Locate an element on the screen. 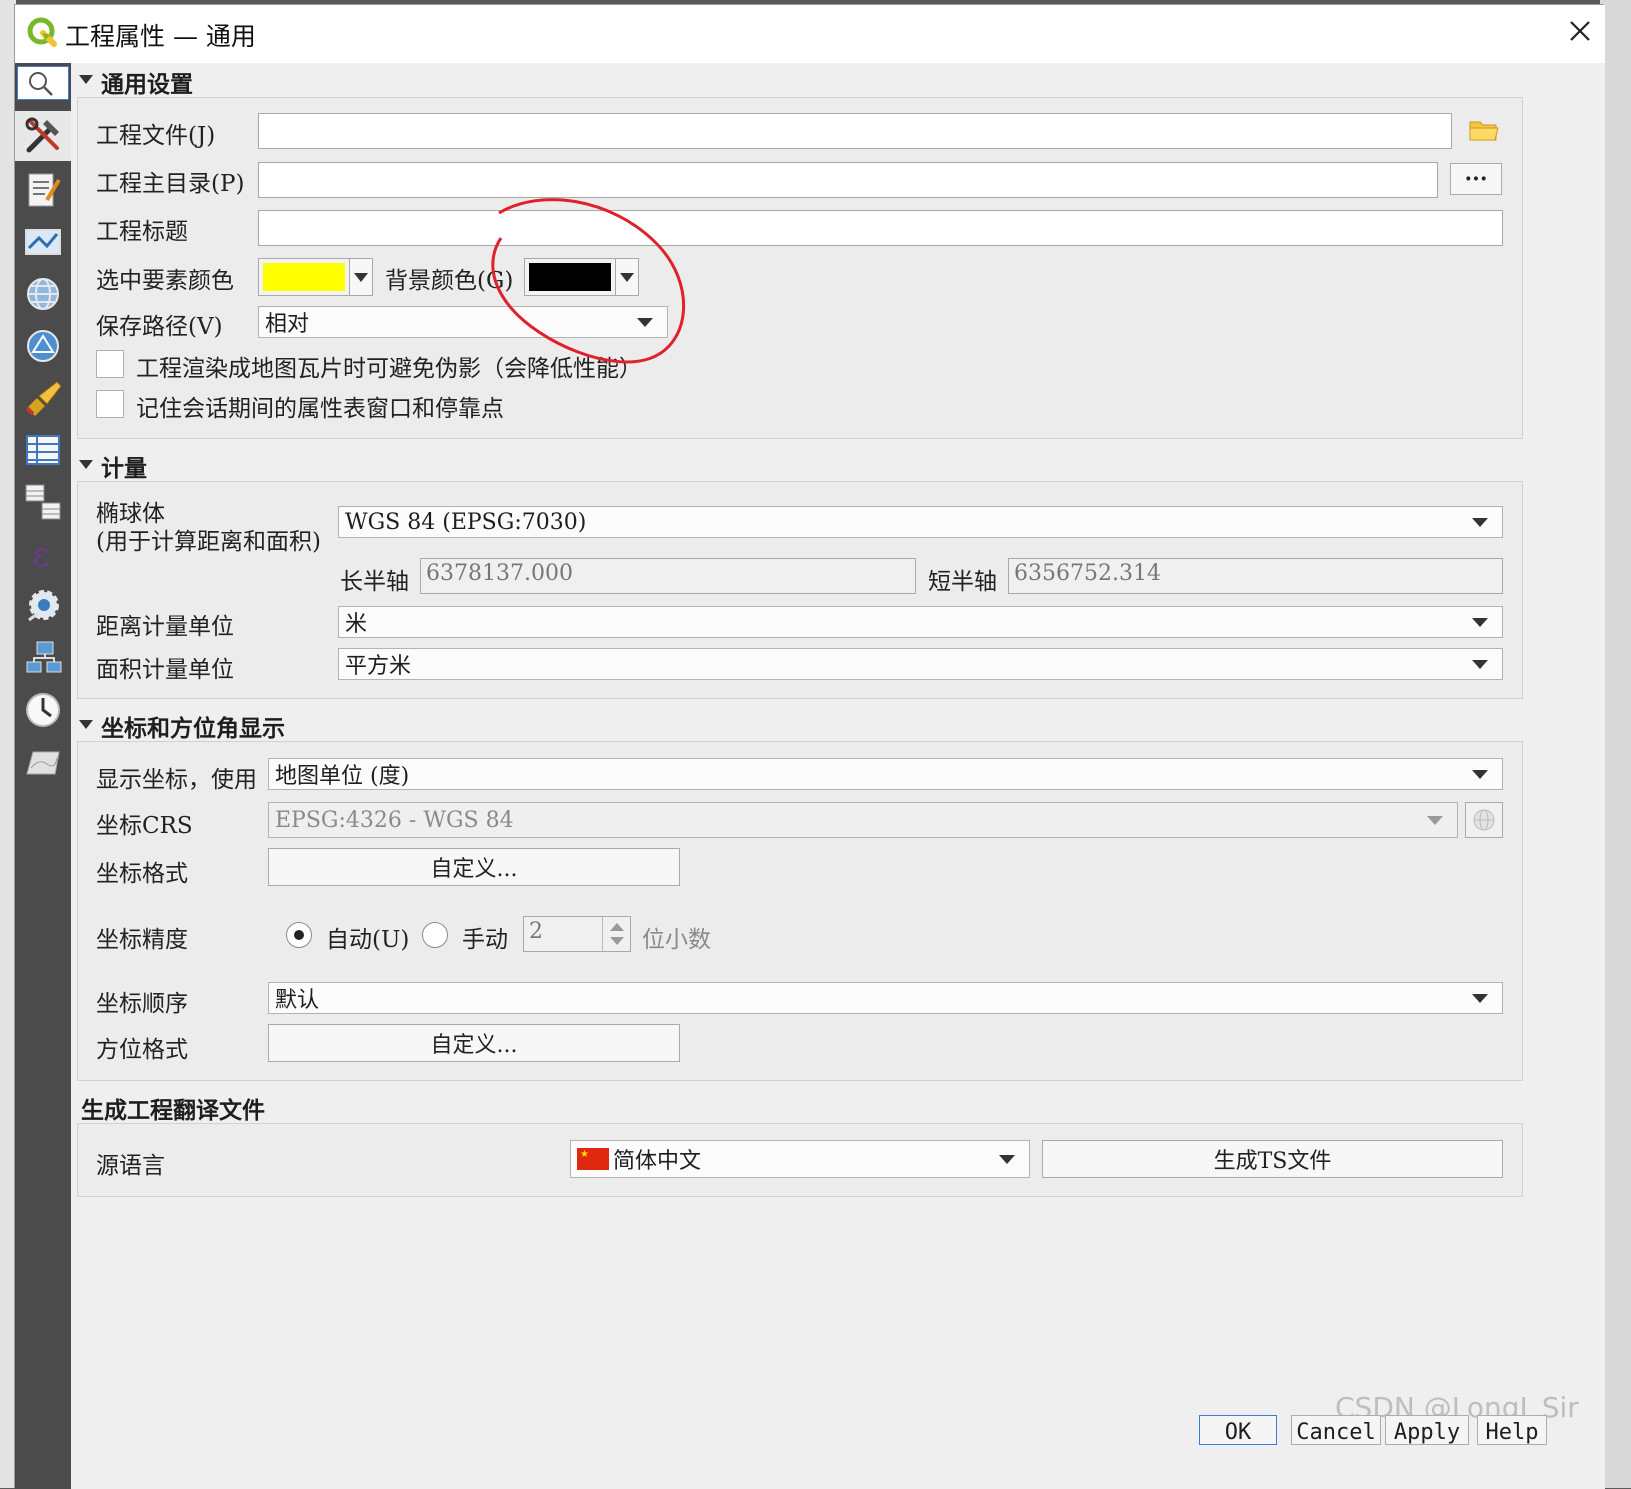  terrain-icon is located at coordinates (43, 763).